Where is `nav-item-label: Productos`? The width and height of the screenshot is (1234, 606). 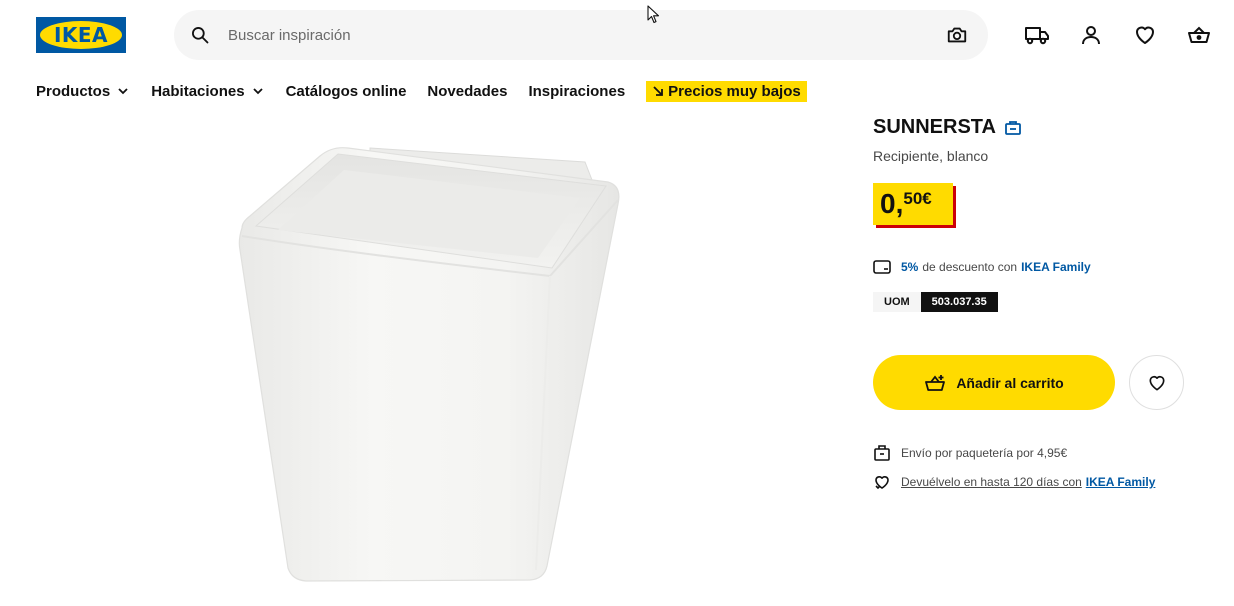 nav-item-label: Productos is located at coordinates (73, 91).